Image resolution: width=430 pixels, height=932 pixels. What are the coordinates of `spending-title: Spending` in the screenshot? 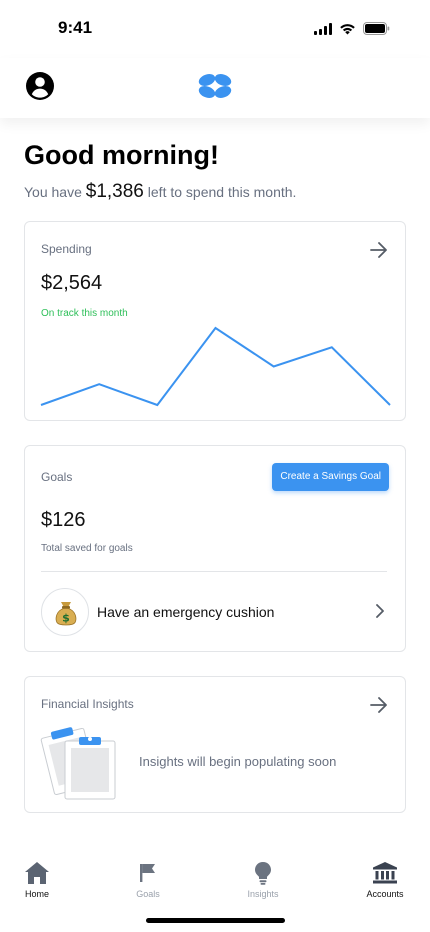 It's located at (66, 249).